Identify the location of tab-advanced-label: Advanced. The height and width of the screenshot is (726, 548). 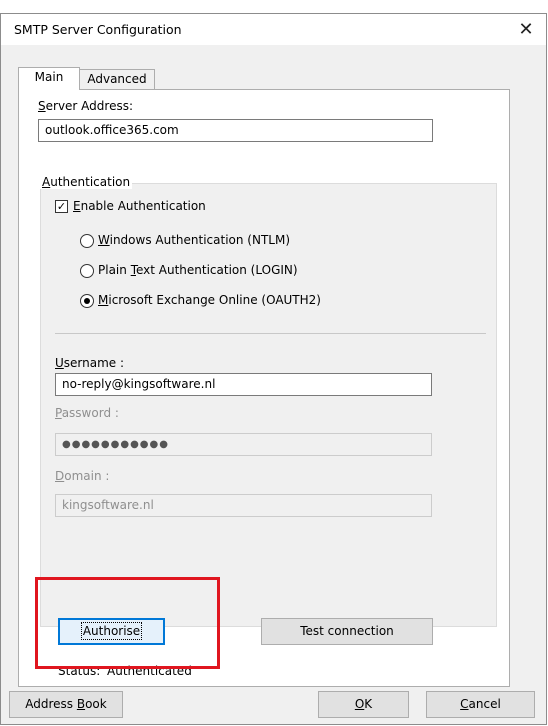
(117, 79).